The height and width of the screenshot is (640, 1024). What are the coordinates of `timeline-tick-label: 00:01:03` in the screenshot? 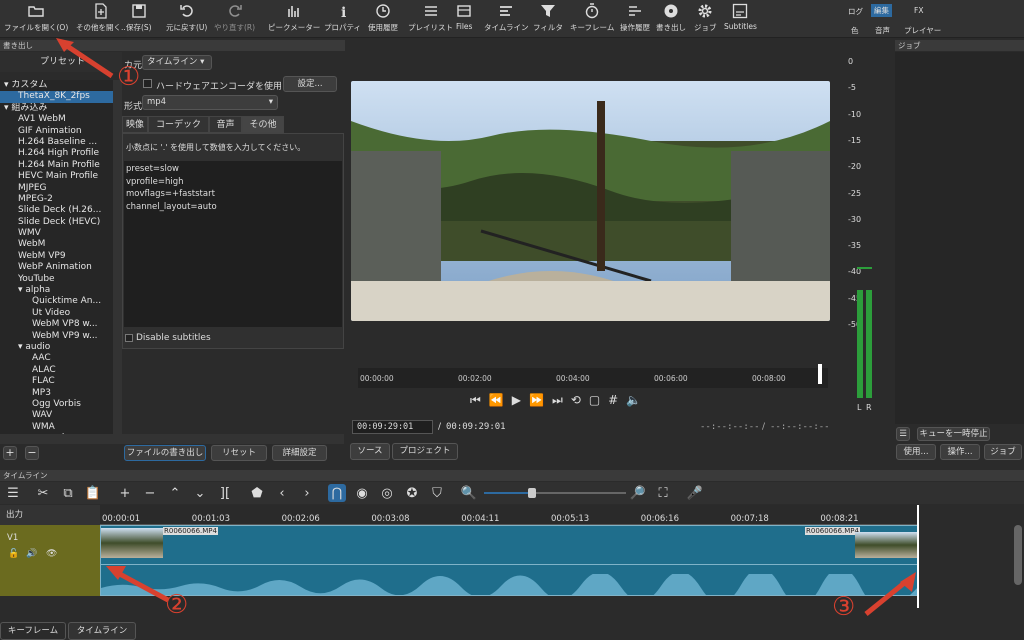 It's located at (210, 519).